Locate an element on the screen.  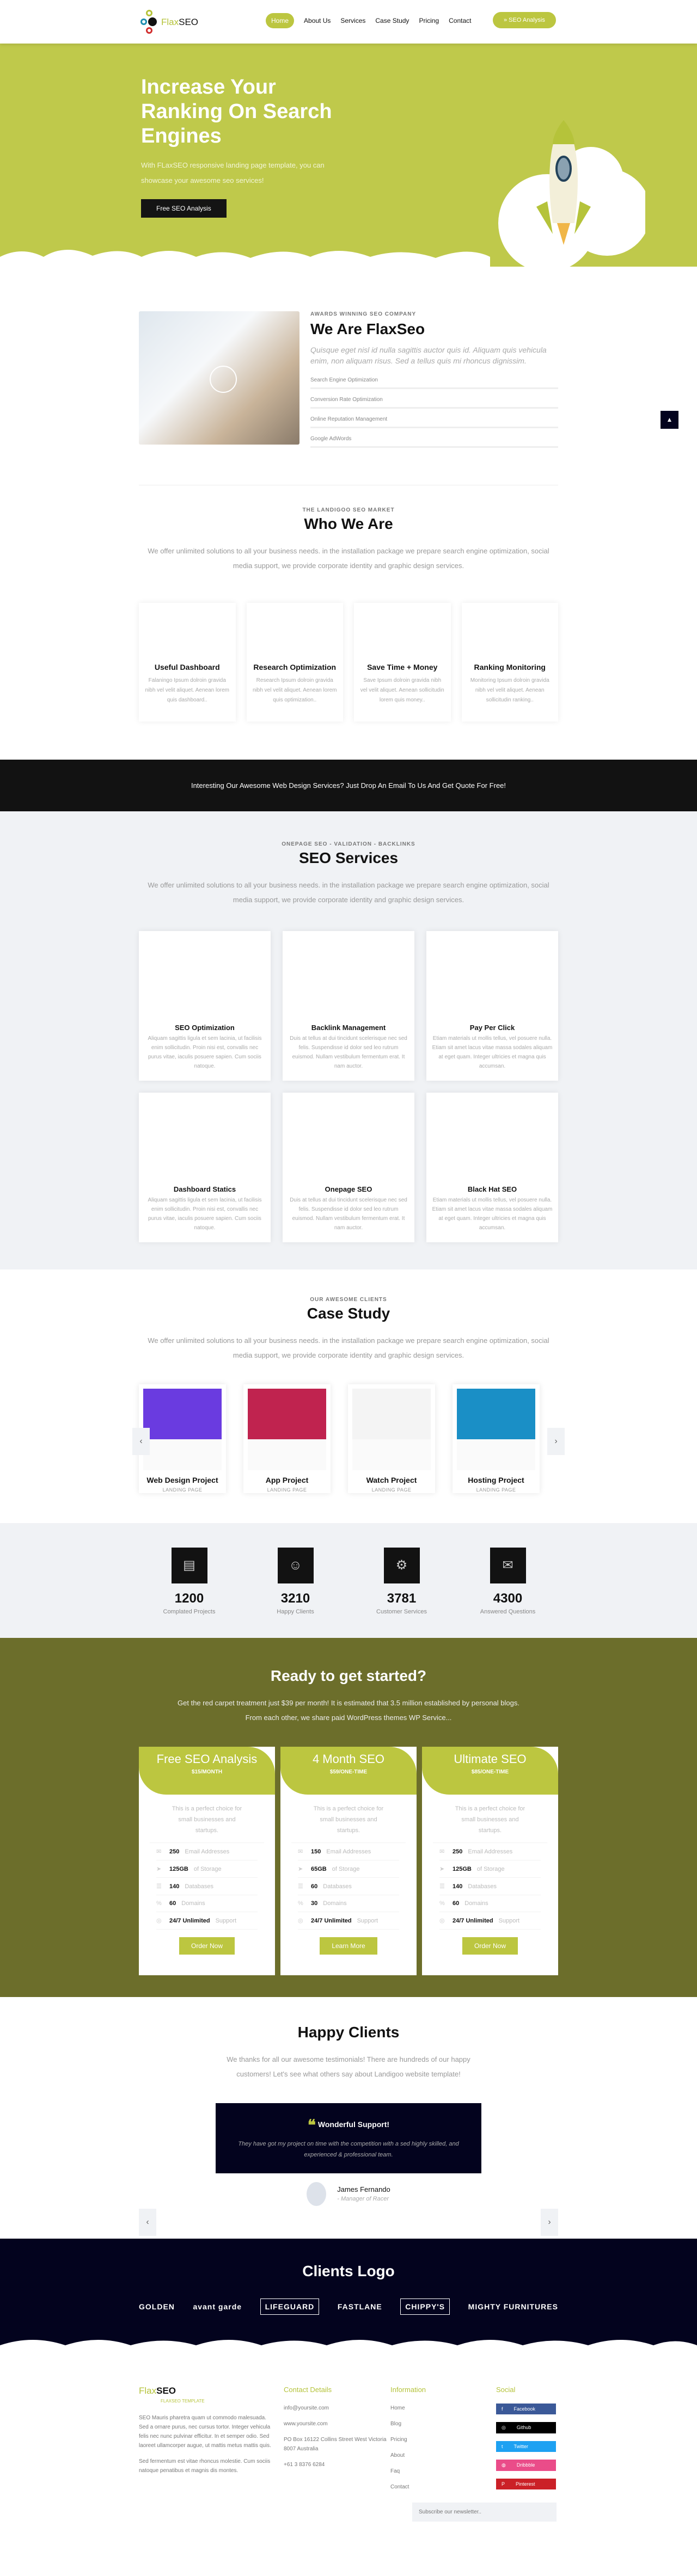
plan-feature: ◎ 24/7 Unlimited Support is located at coordinates (207, 1921).